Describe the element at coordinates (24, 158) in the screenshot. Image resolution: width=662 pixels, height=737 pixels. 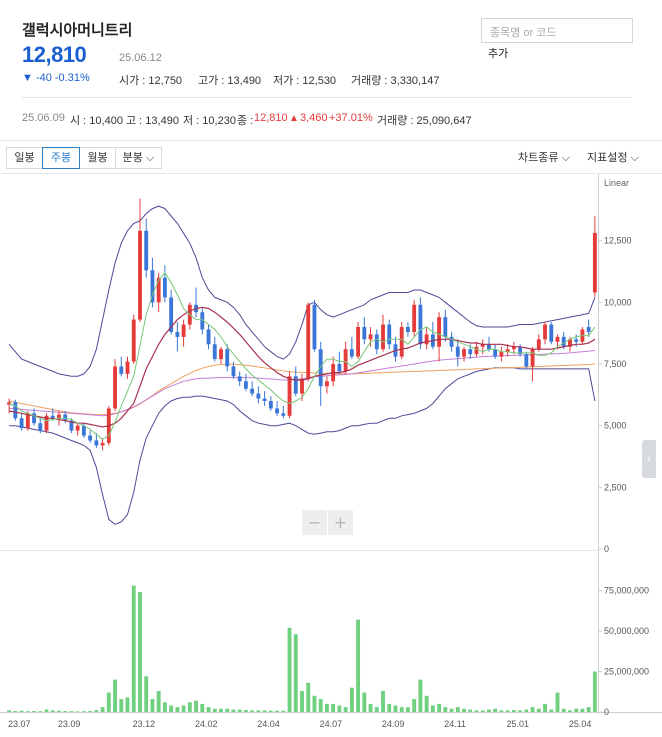
I see `daily-button: 일봉` at that location.